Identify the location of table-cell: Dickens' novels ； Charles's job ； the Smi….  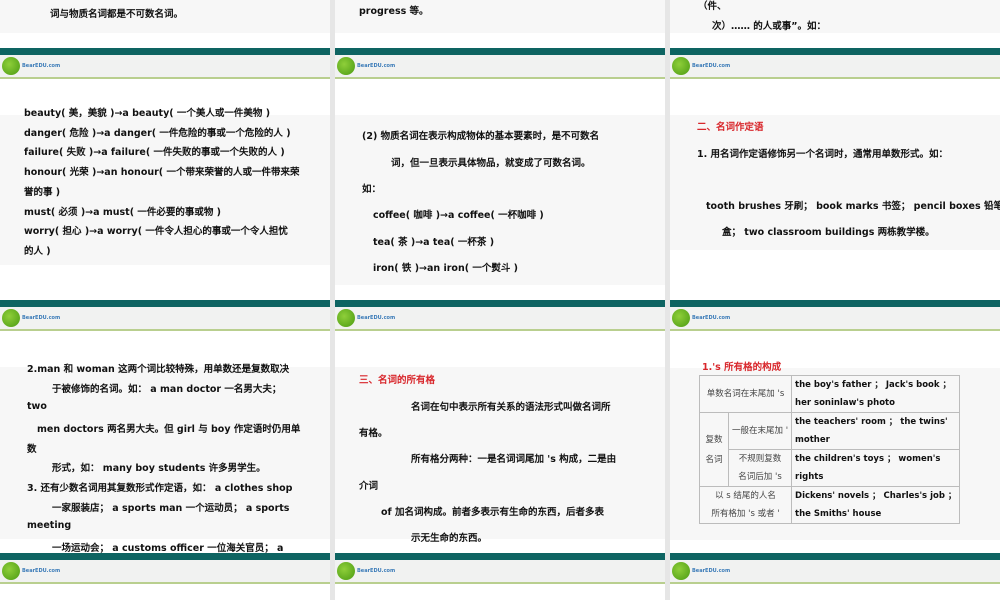
(876, 505).